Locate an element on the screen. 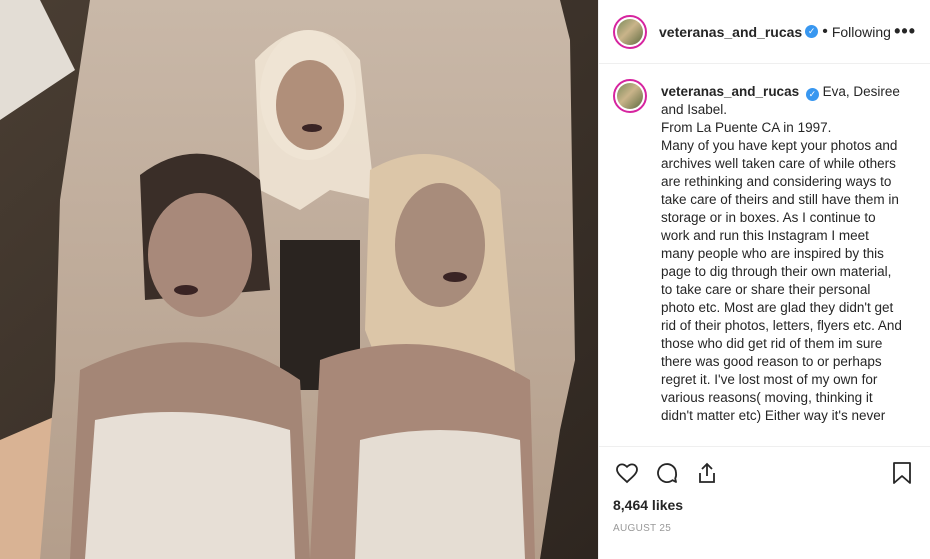 The image size is (930, 559). header-username: veteranas_and_rucas is located at coordinates (730, 32).